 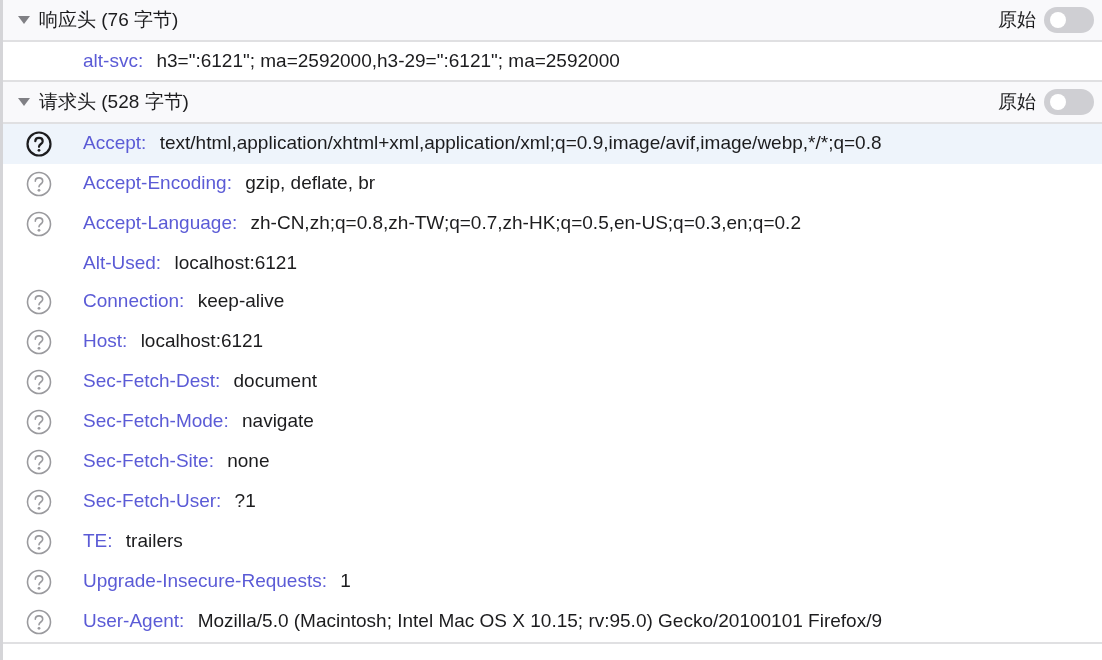 I want to click on header-row: Connection: keep-alive, so click(x=552, y=302).